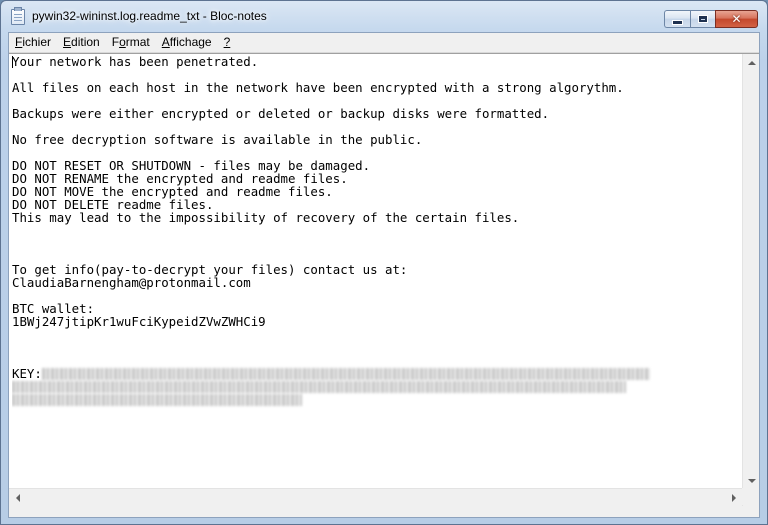 Image resolution: width=768 pixels, height=525 pixels. I want to click on arrow-up-icon, so click(751, 62).